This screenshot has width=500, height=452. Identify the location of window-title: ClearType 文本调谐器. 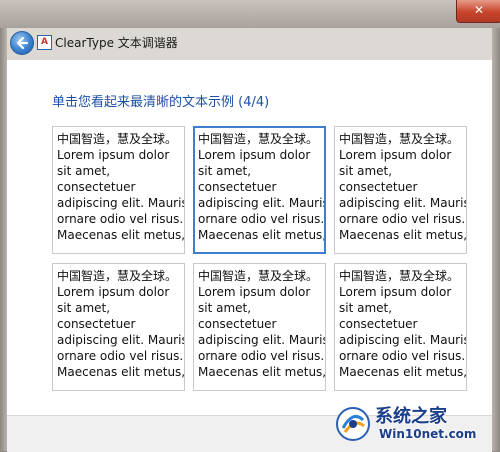
(116, 43).